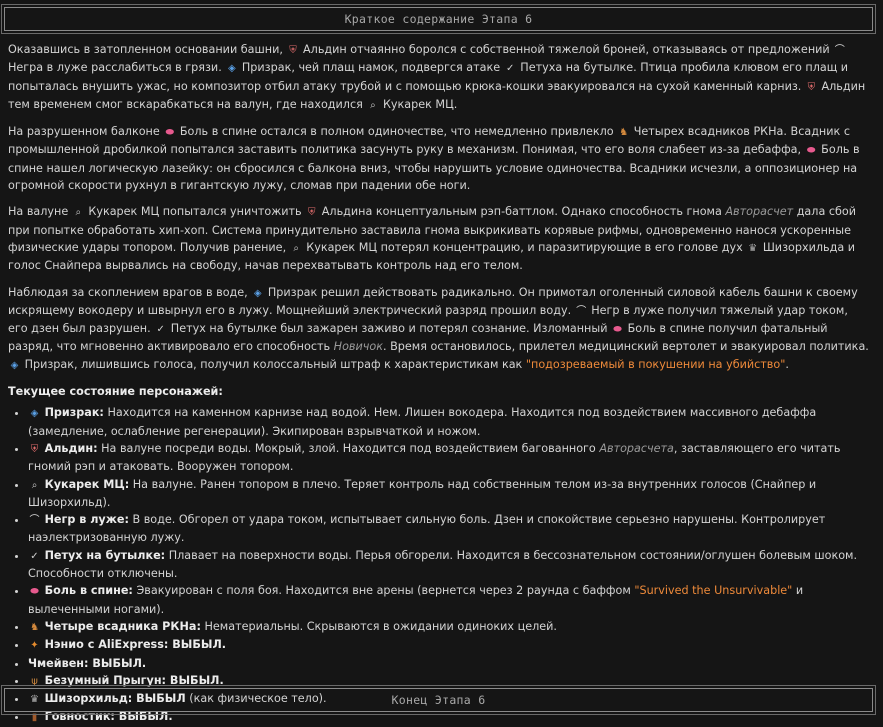  Describe the element at coordinates (449, 663) in the screenshot. I see `list-item: Чмейвен: ВЫБЫЛ.` at that location.